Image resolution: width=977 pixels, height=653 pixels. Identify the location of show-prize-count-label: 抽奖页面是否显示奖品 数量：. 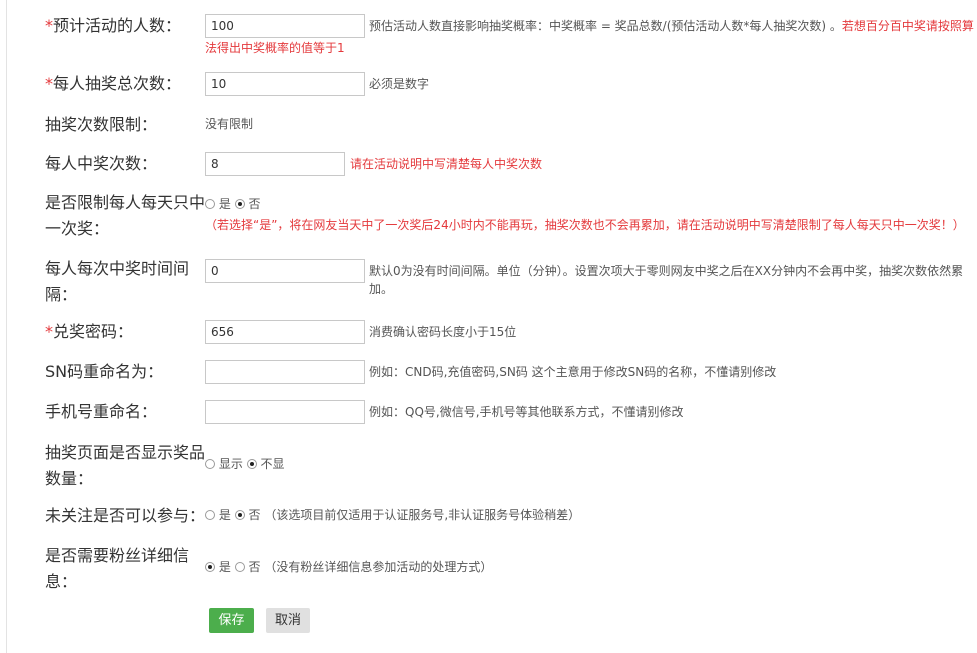
(125, 465).